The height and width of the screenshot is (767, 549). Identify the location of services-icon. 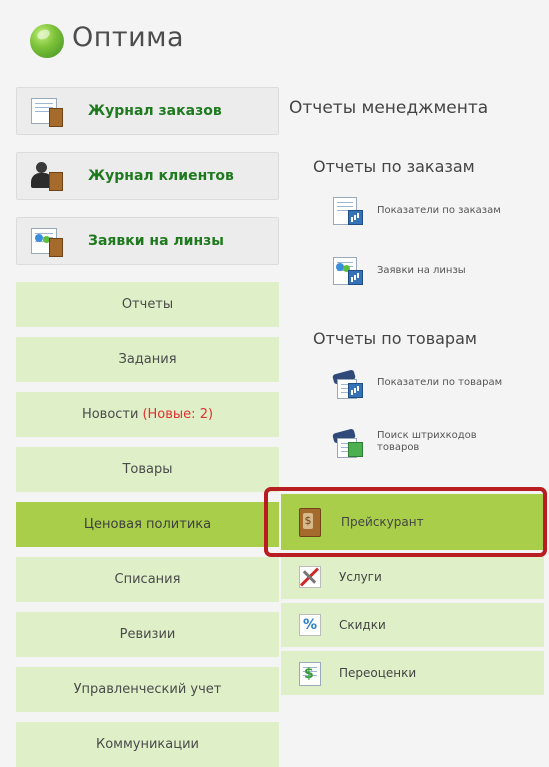
(310, 577).